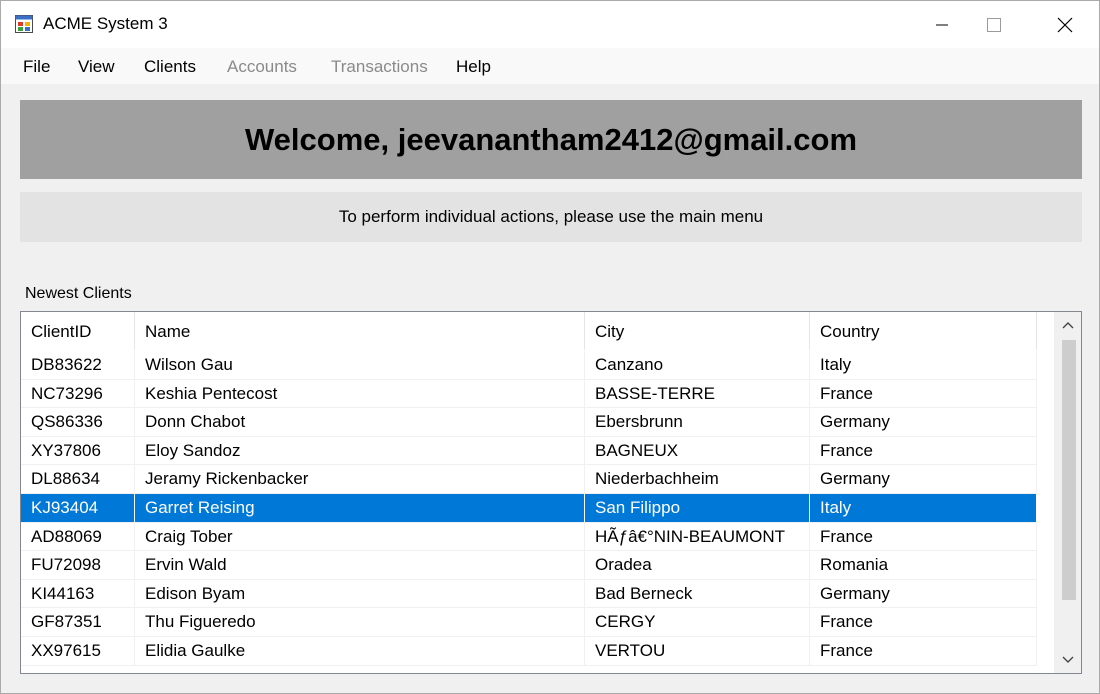 This screenshot has width=1100, height=694. I want to click on cell-name: Craig Tober, so click(360, 536).